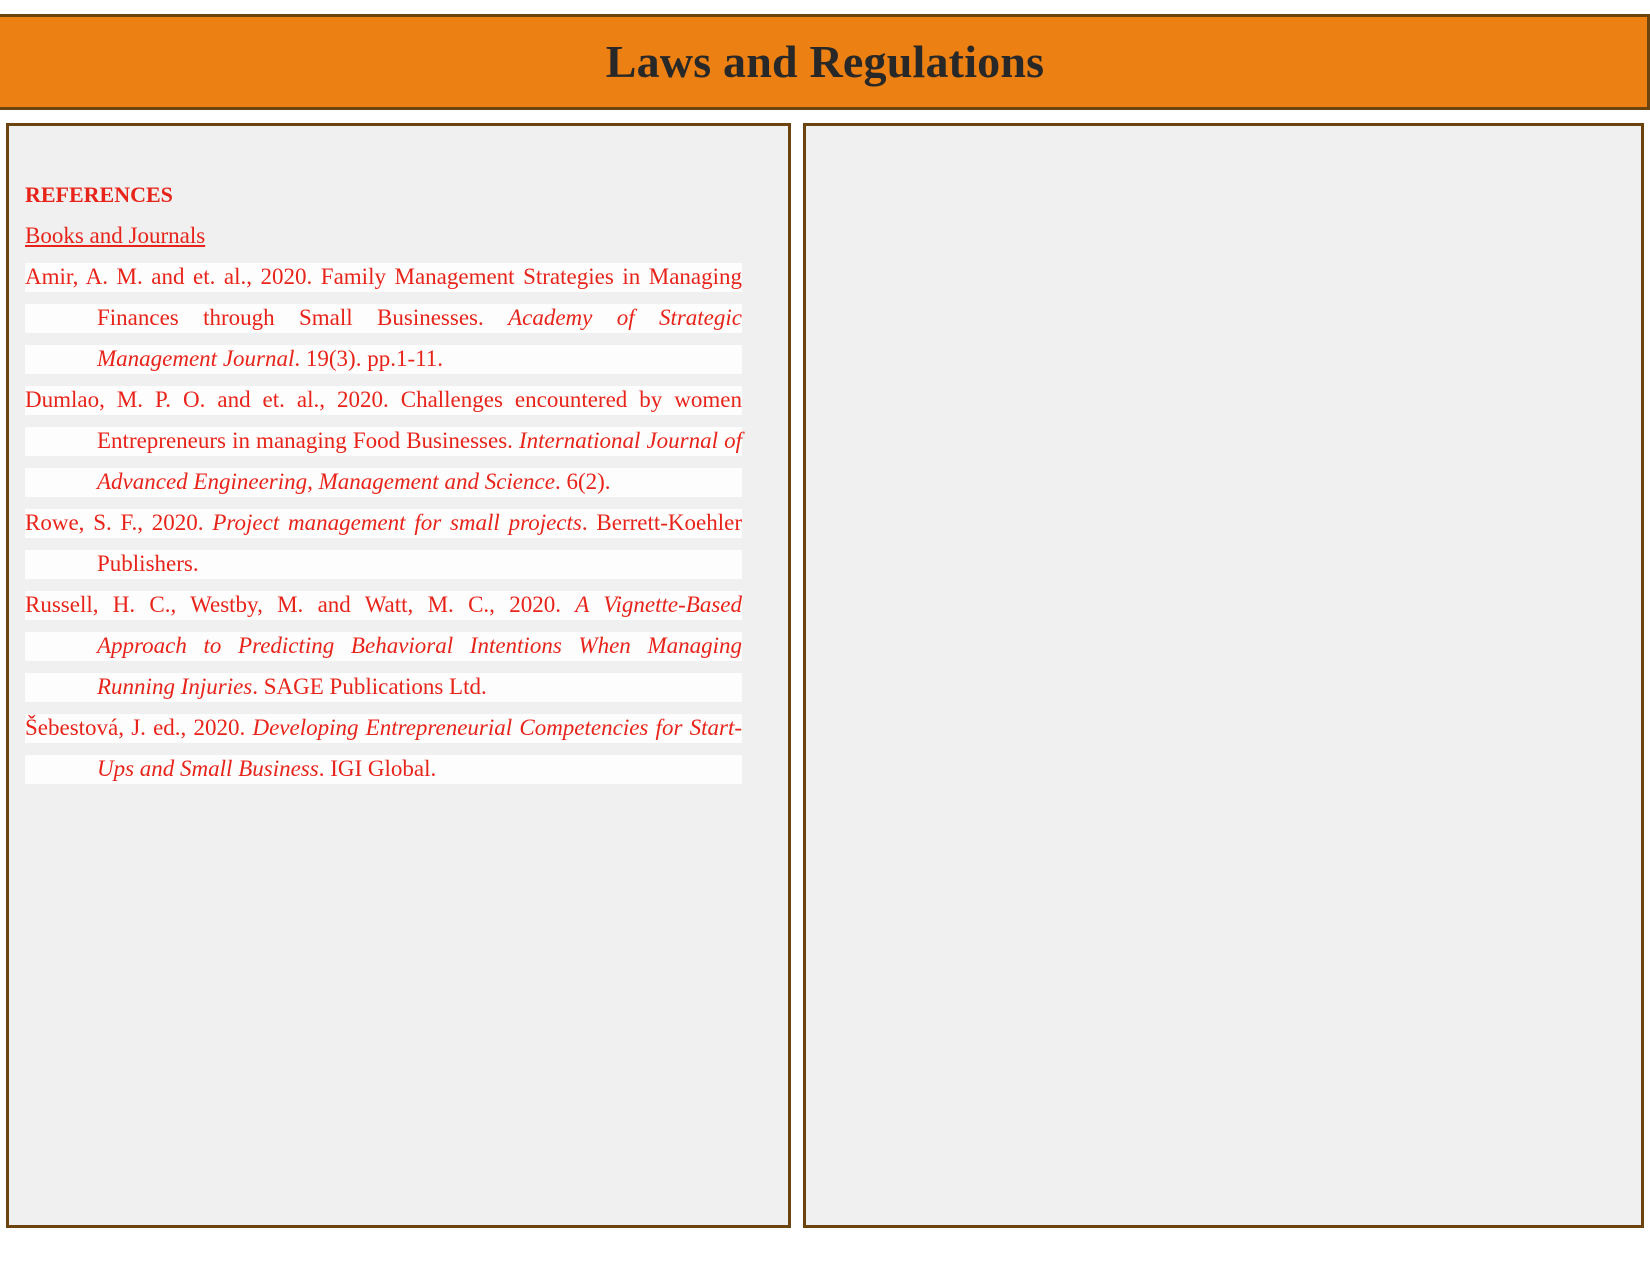  Describe the element at coordinates (369, 686) in the screenshot. I see `reference-text: . SAGE Publications Ltd.` at that location.